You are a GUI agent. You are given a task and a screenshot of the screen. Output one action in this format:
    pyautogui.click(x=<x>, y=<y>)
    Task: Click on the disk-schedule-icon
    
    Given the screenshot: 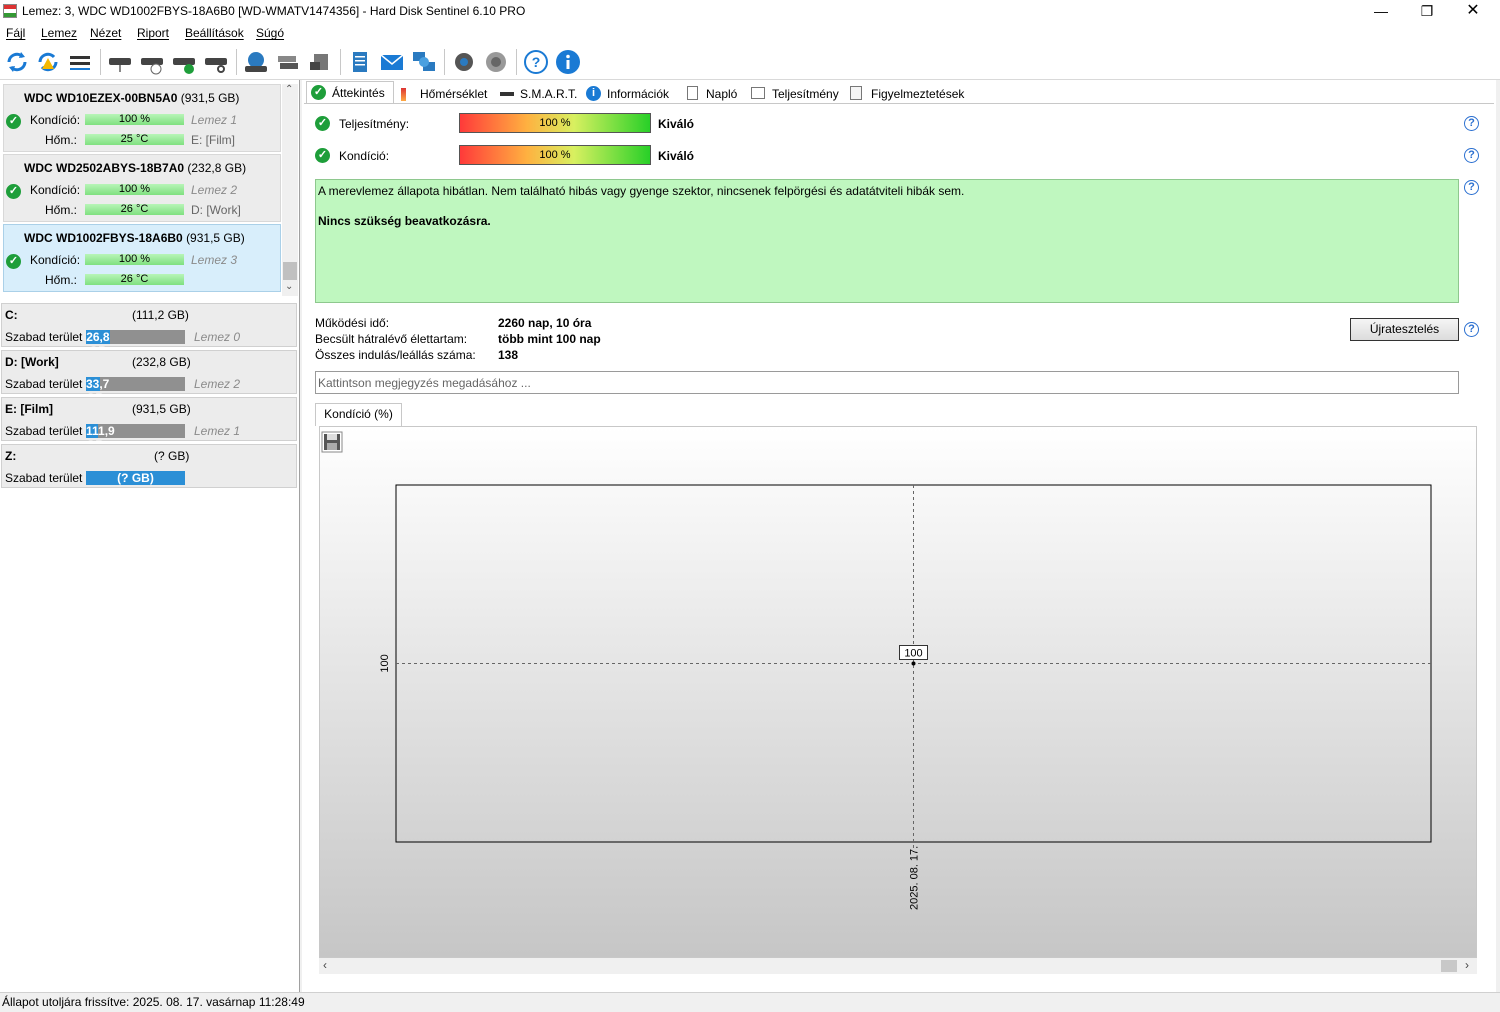 What is the action you would take?
    pyautogui.click(x=152, y=62)
    